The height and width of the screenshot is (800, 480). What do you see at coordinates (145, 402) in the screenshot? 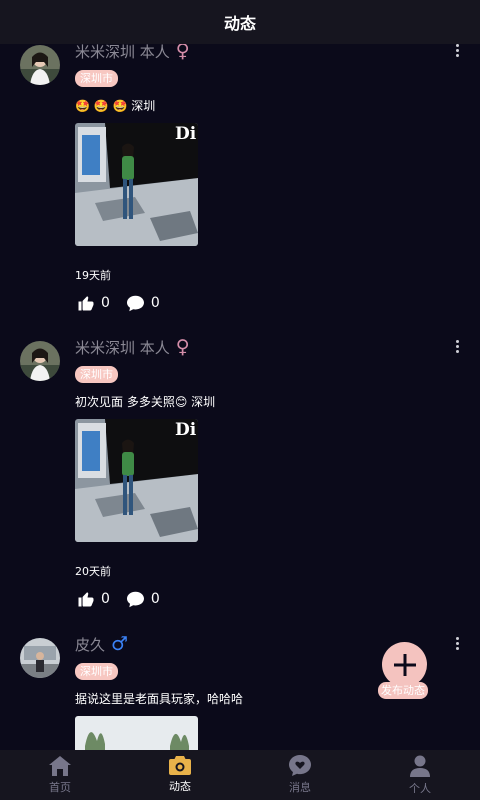
I see `post-content: 初次见面 多多关照😊 深圳` at bounding box center [145, 402].